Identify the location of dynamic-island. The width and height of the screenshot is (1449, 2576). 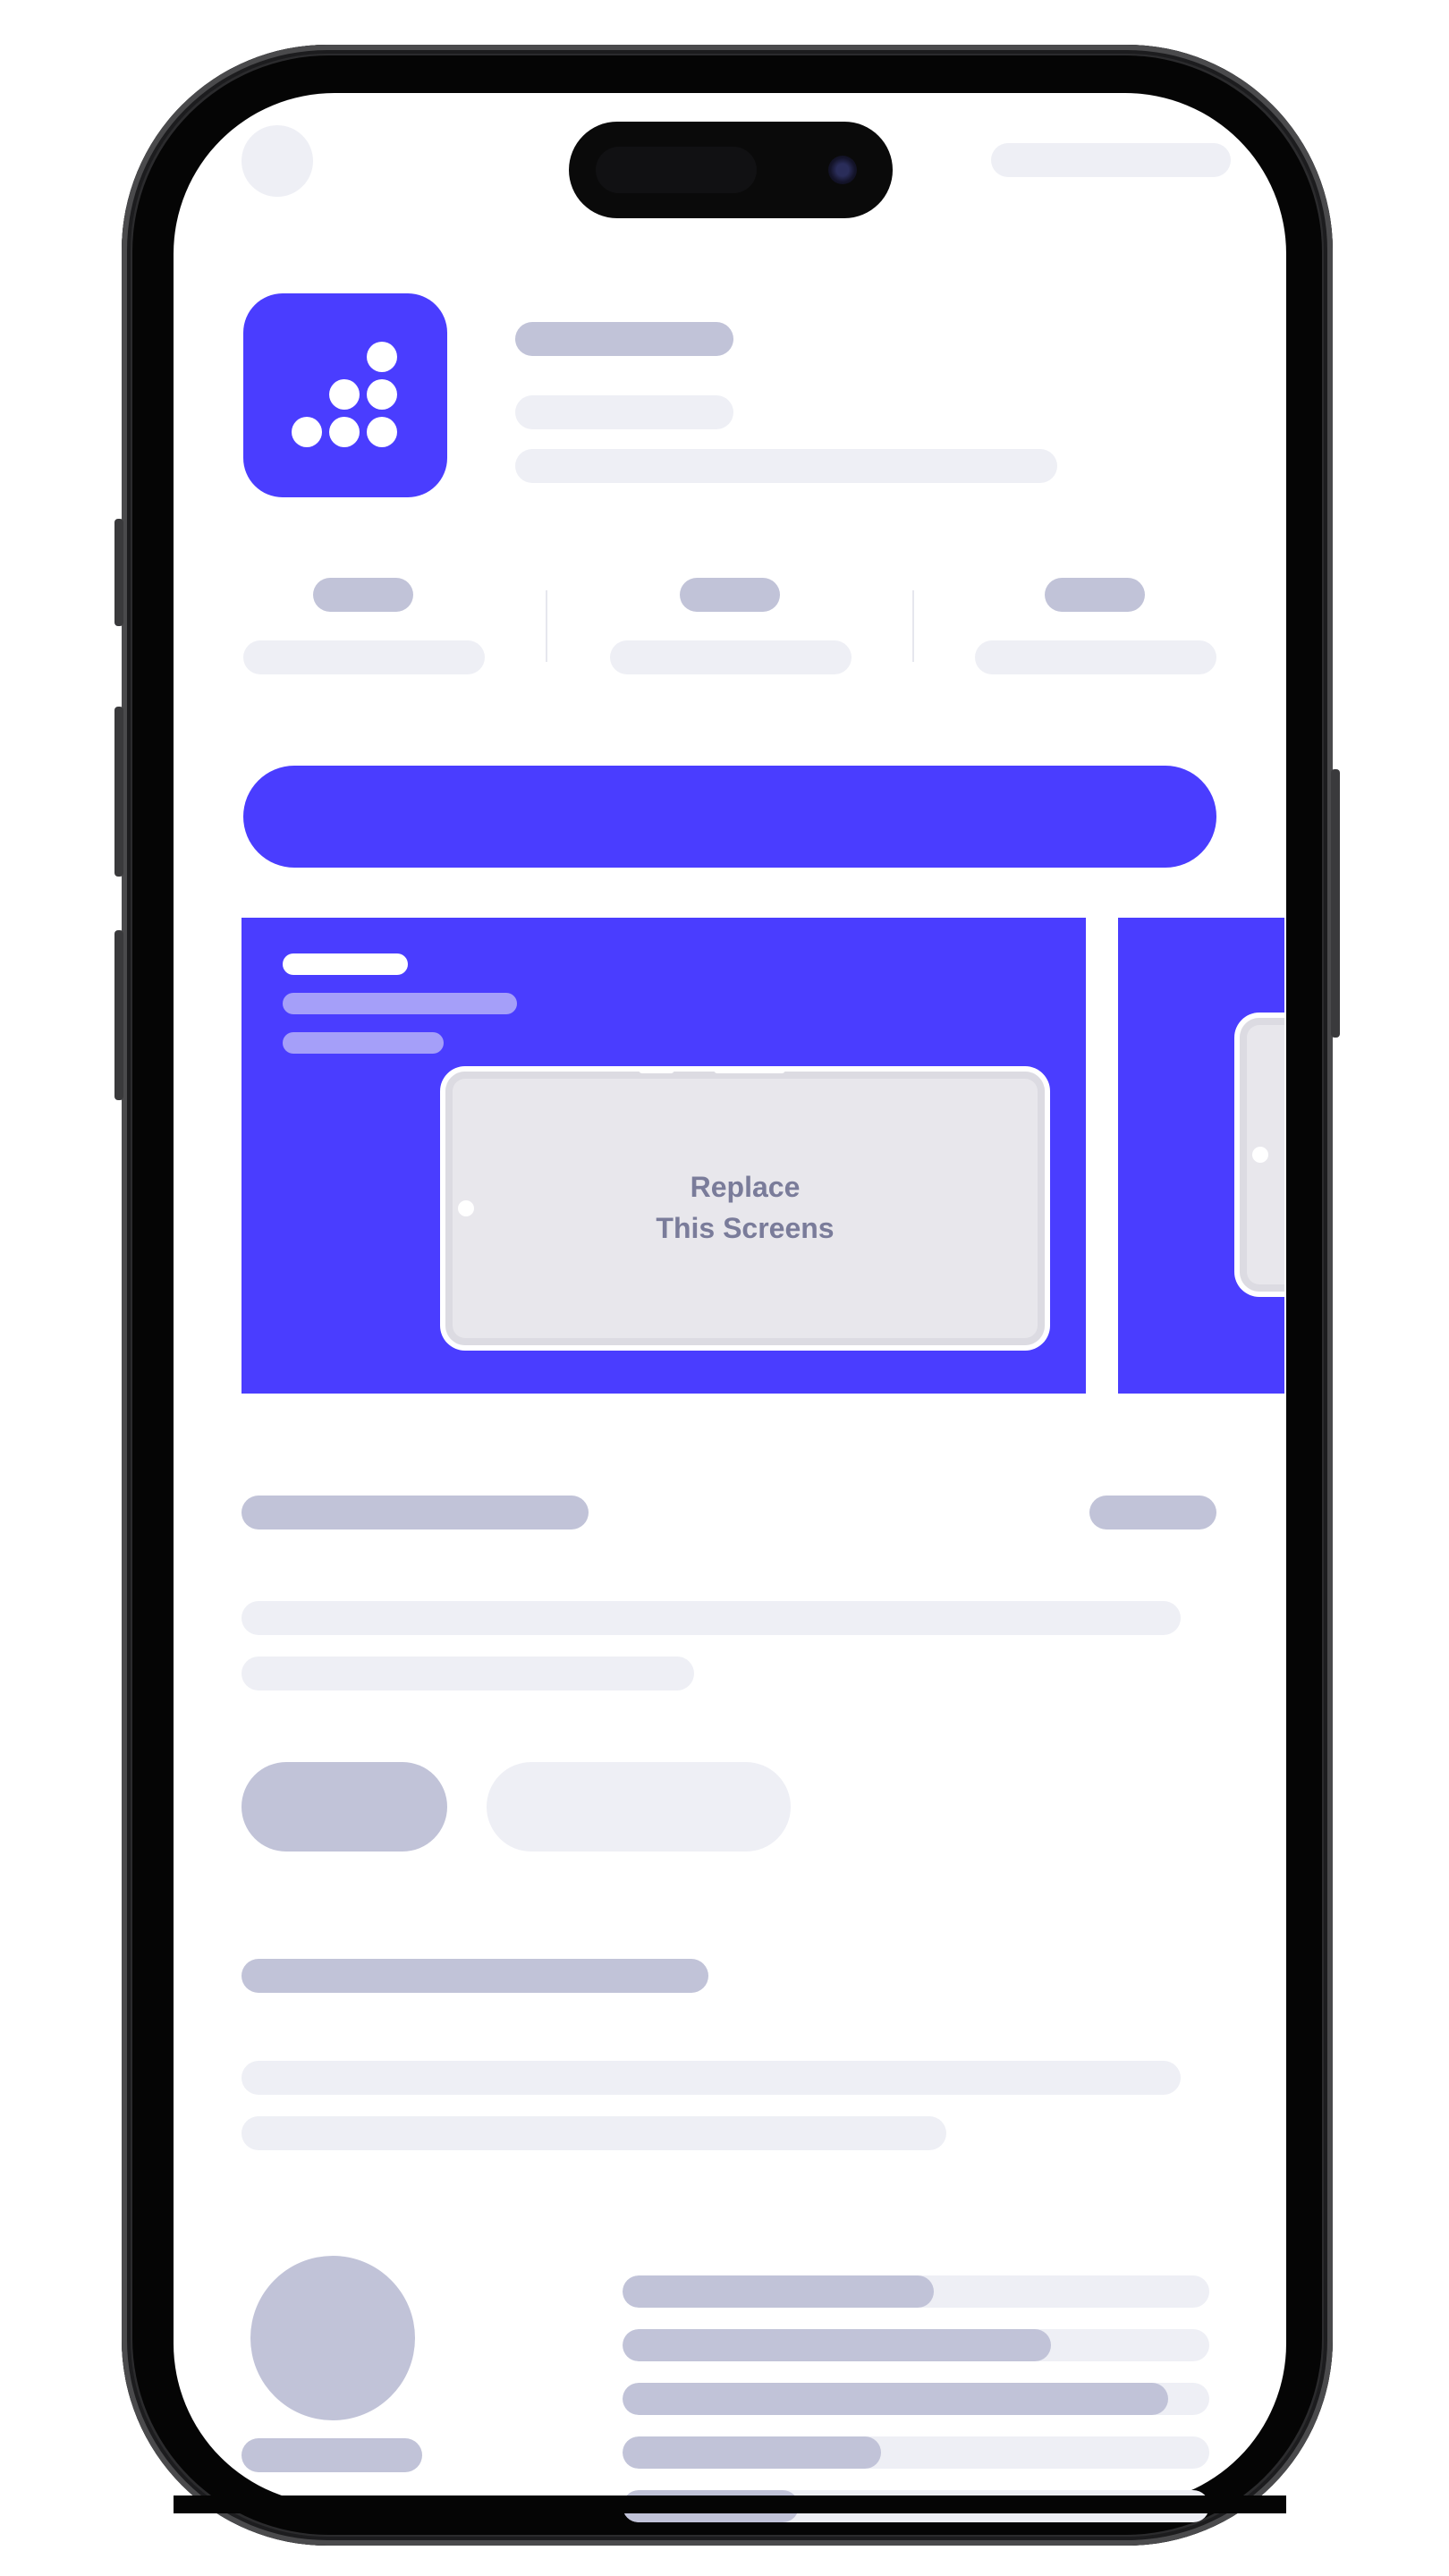
(731, 170).